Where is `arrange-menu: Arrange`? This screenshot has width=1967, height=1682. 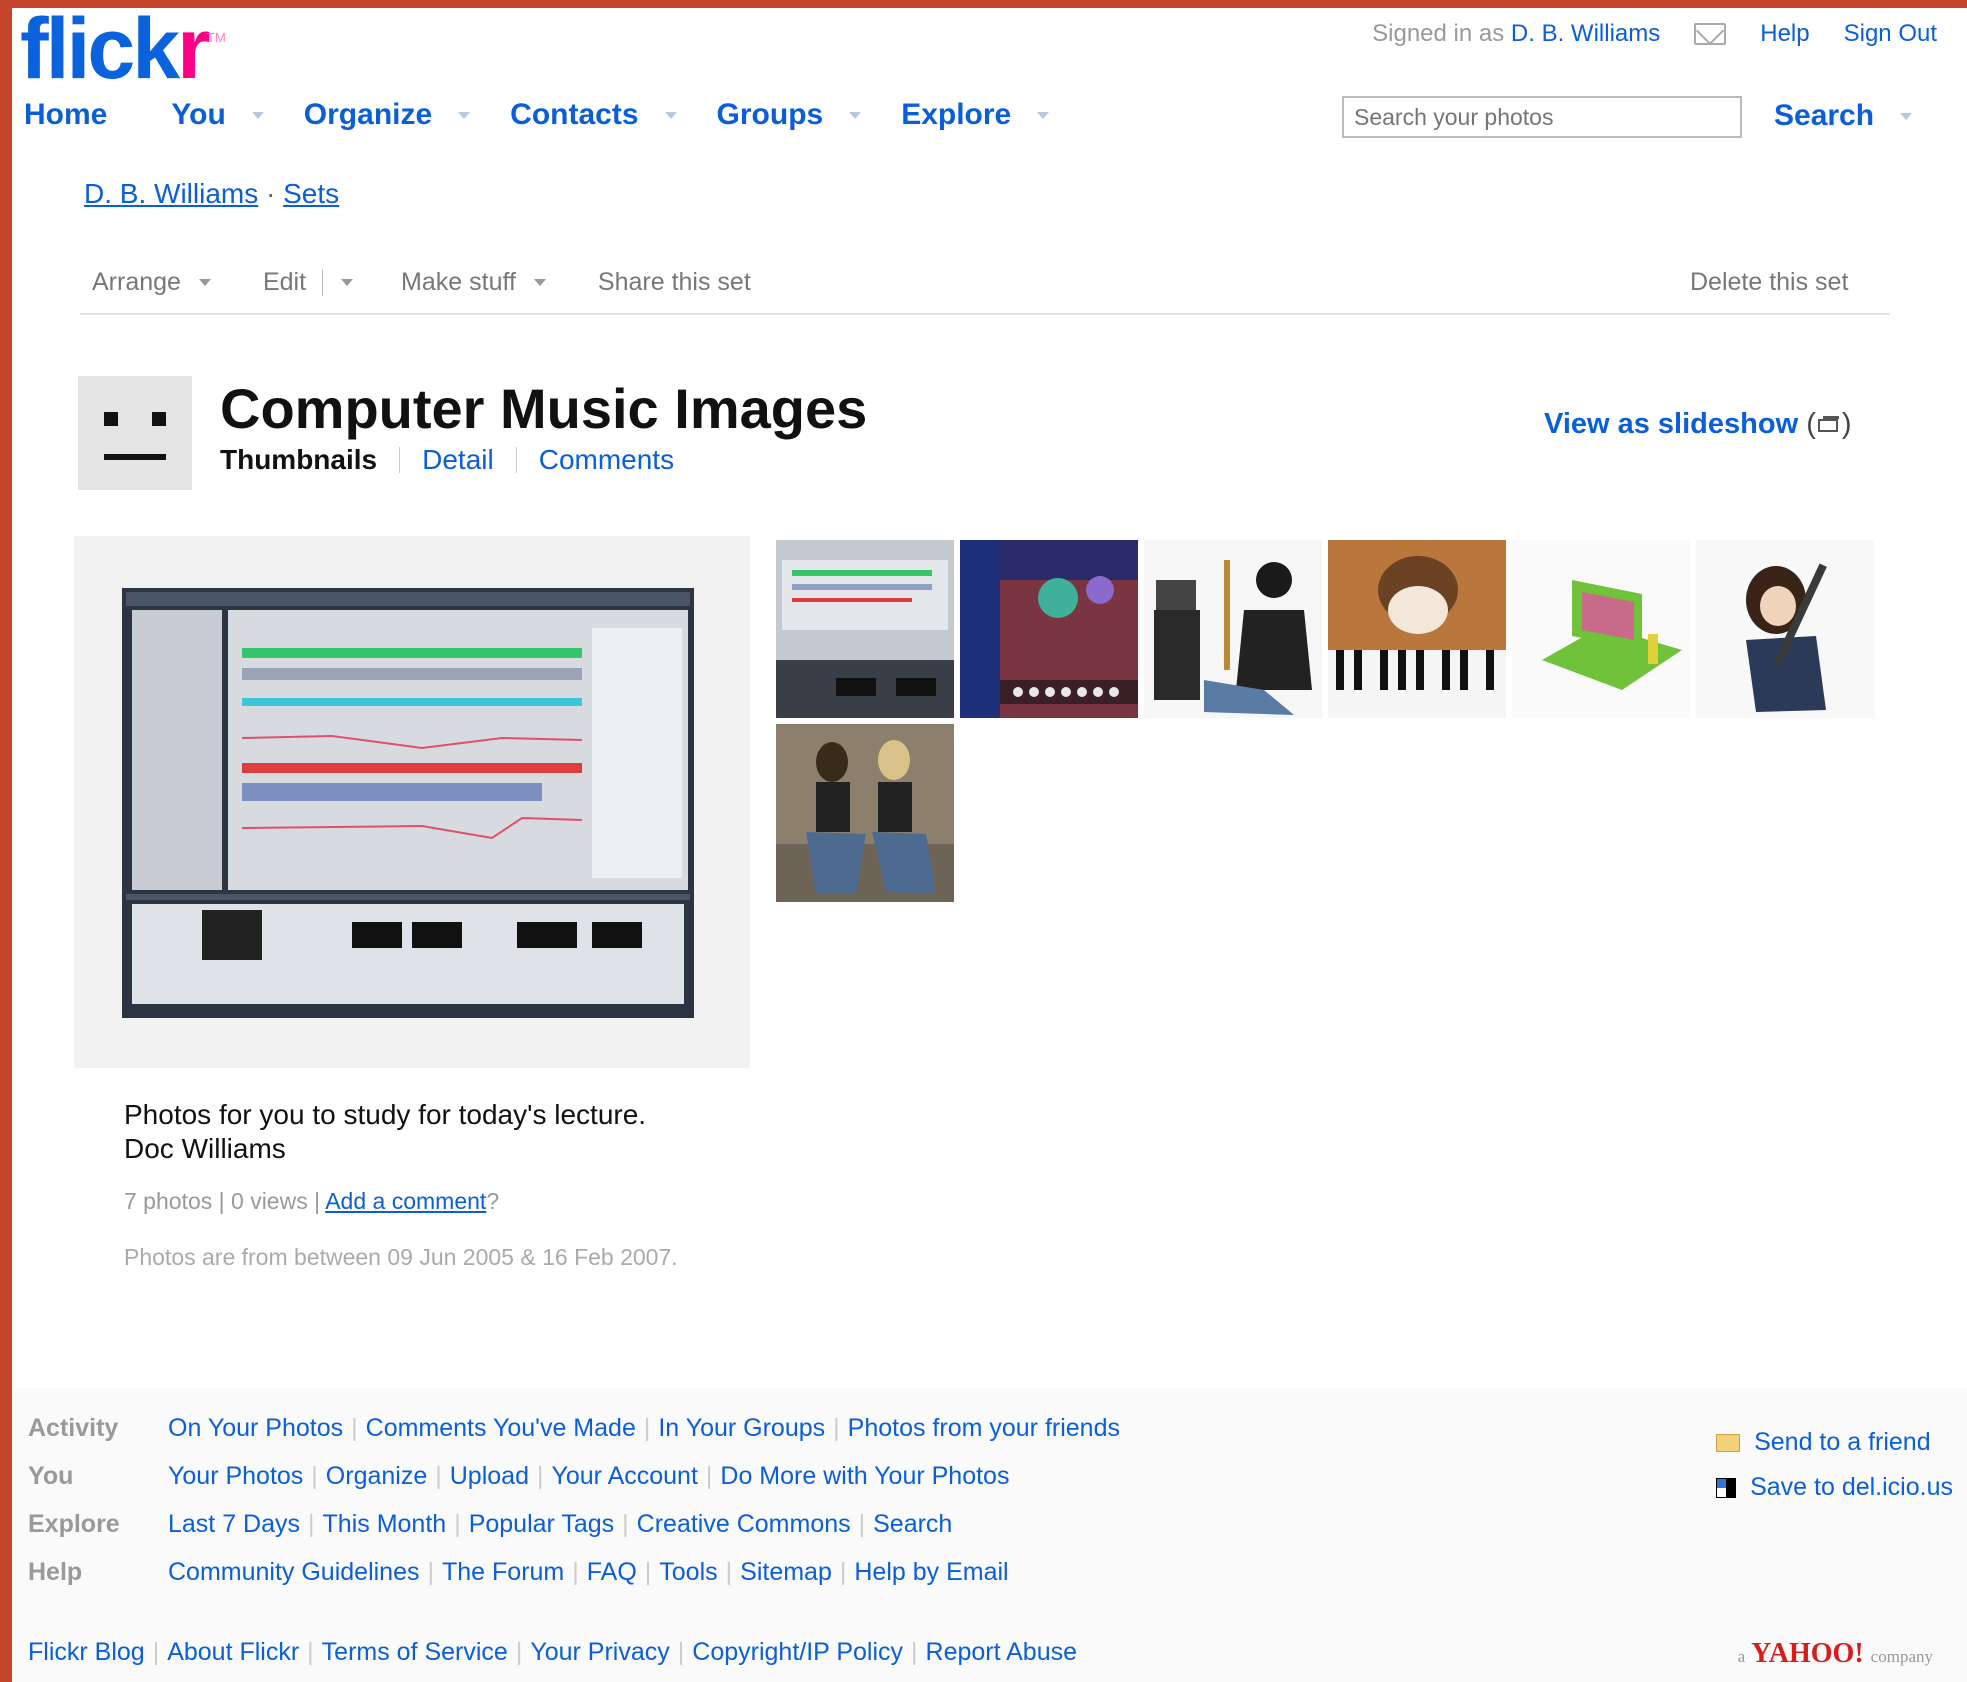 arrange-menu: Arrange is located at coordinates (151, 282).